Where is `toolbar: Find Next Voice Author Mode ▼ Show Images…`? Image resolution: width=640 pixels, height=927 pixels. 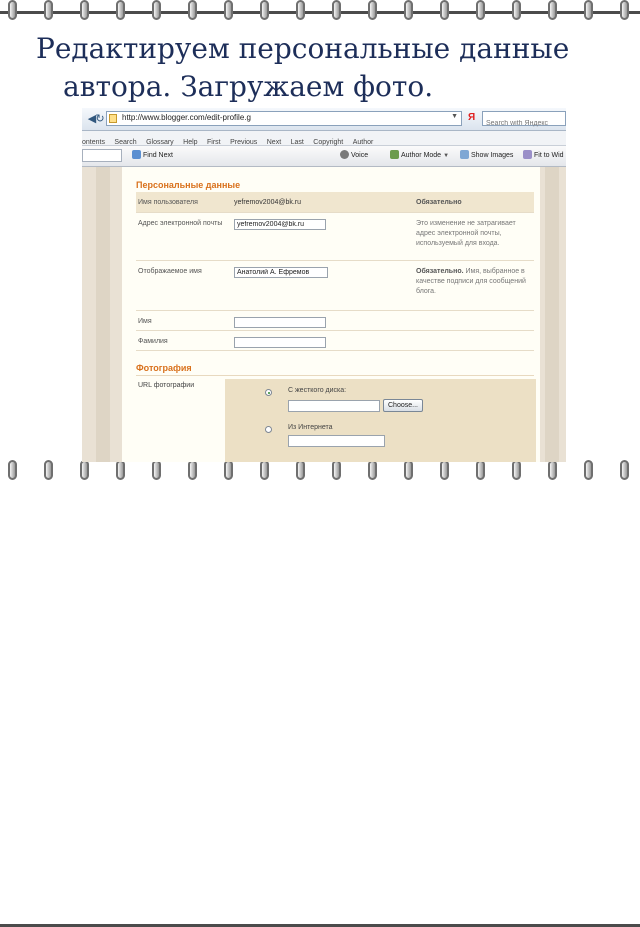
toolbar: Find Next Voice Author Mode ▼ Show Images… is located at coordinates (324, 156).